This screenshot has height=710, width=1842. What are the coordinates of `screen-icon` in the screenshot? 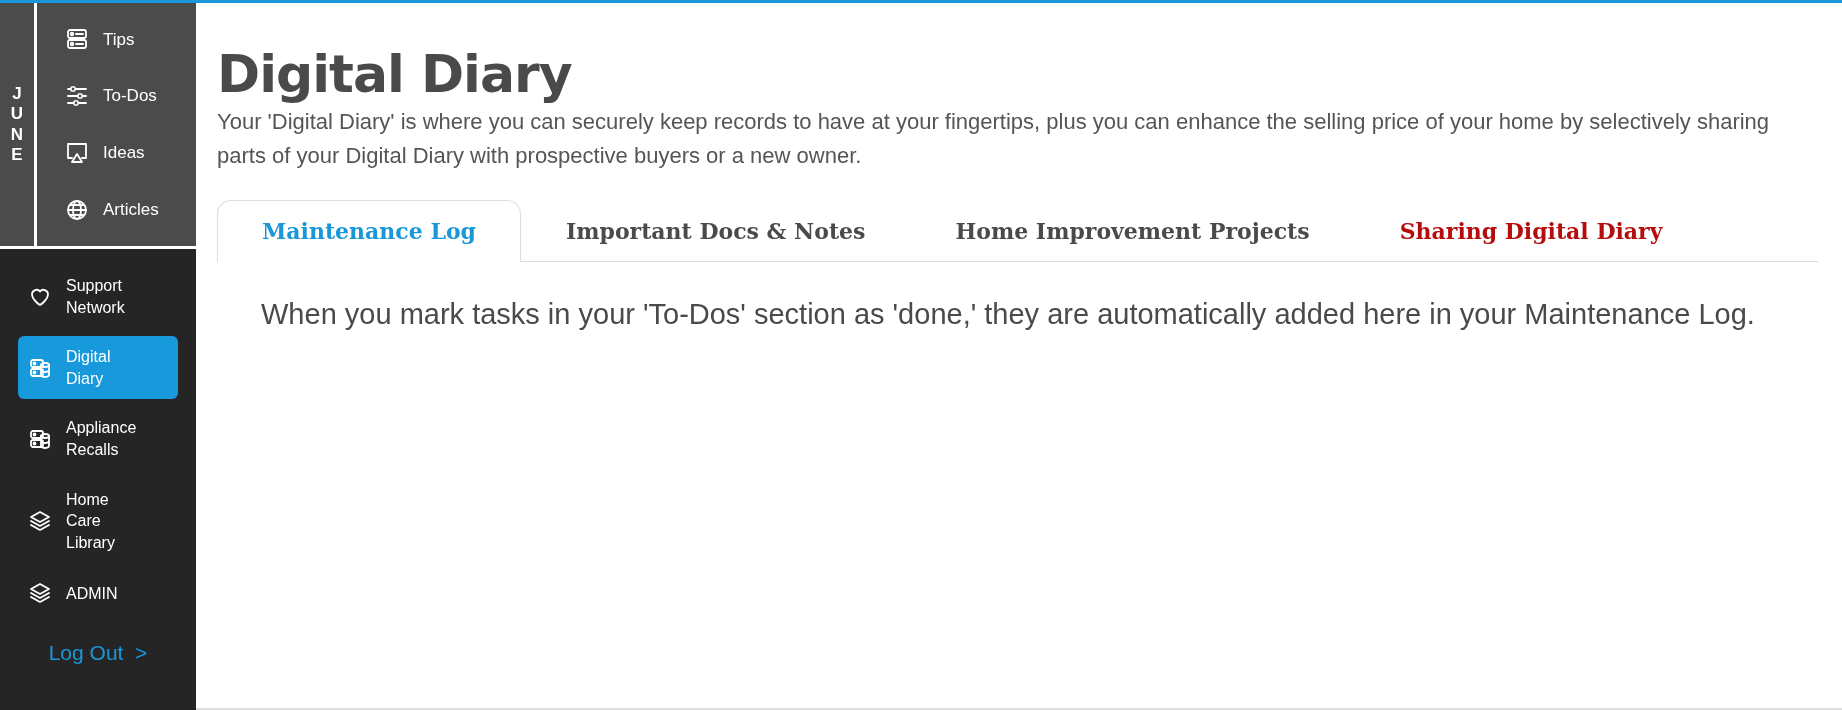 It's located at (77, 152).